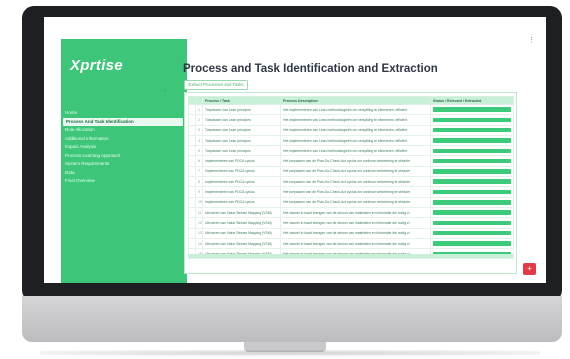  I want to click on column-header-description: Process Description, so click(355, 100).